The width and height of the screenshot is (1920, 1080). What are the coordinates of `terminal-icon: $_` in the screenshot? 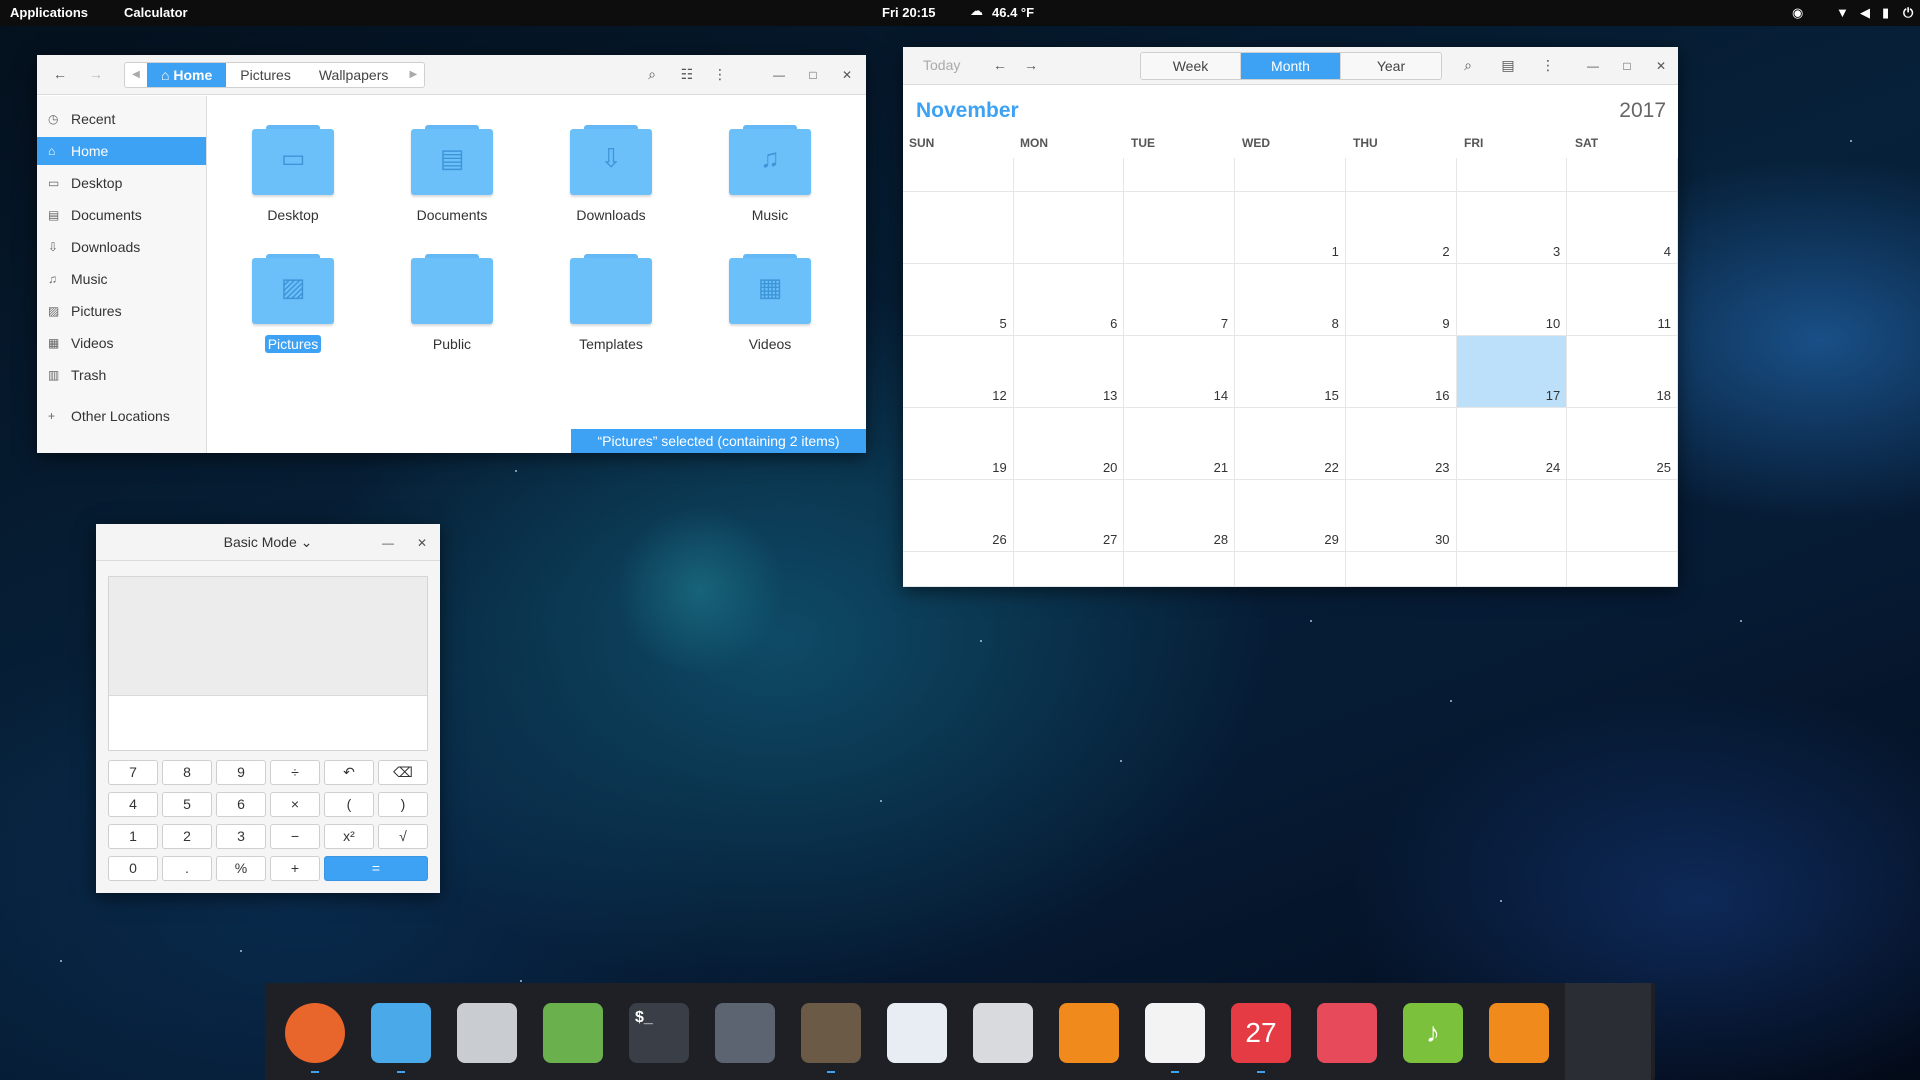 It's located at (659, 1033).